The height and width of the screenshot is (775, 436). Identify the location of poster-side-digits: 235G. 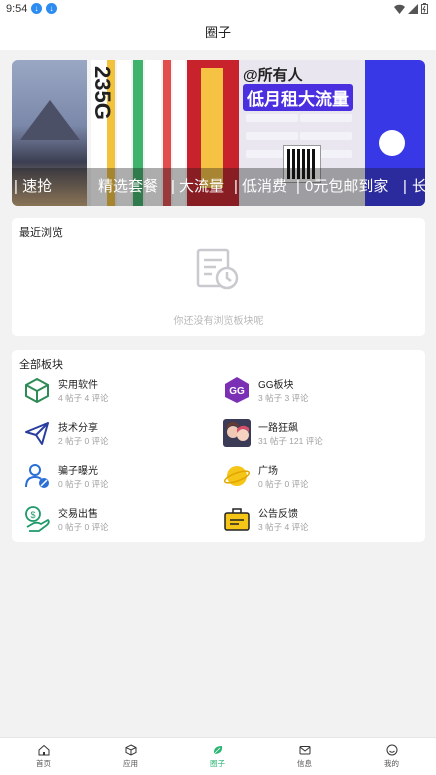
(102, 93).